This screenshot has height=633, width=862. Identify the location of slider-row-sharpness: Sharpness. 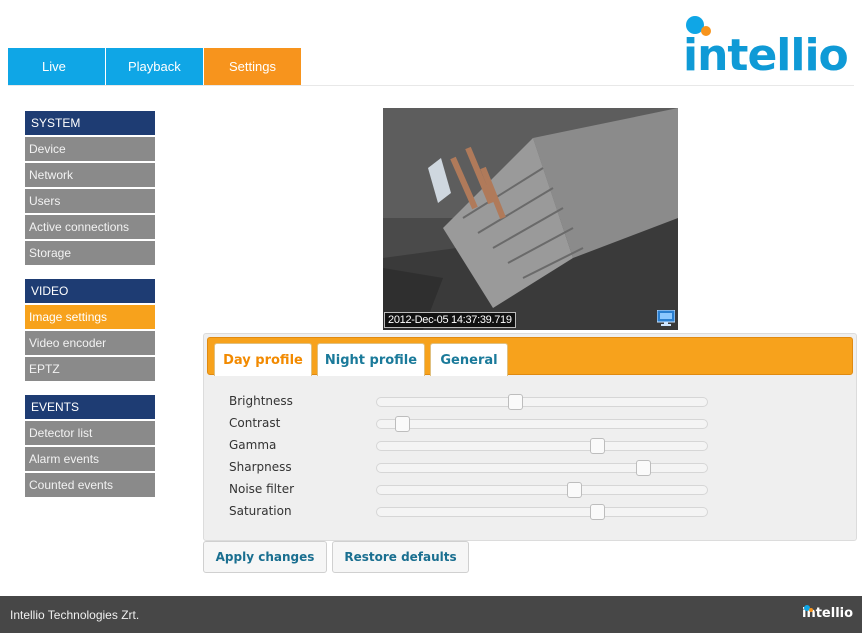
(479, 468).